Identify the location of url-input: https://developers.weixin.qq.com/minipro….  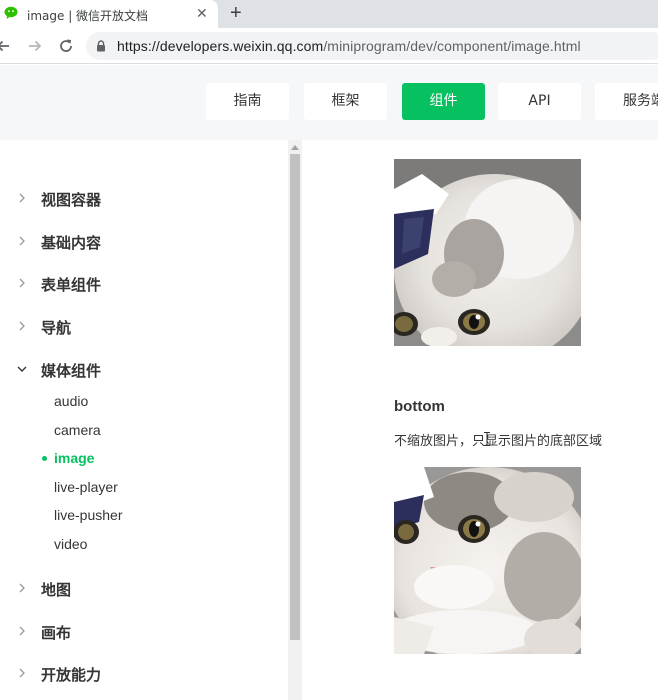
(372, 46).